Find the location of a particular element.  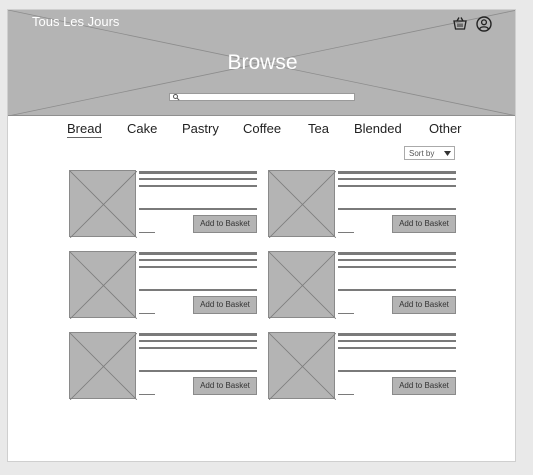

sort-label: Sort by is located at coordinates (422, 153).